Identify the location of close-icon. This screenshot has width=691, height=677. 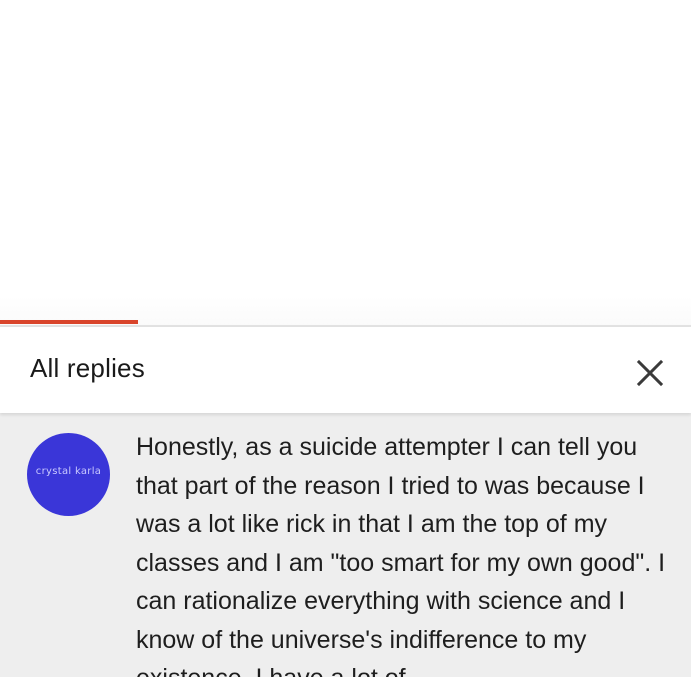
(650, 373).